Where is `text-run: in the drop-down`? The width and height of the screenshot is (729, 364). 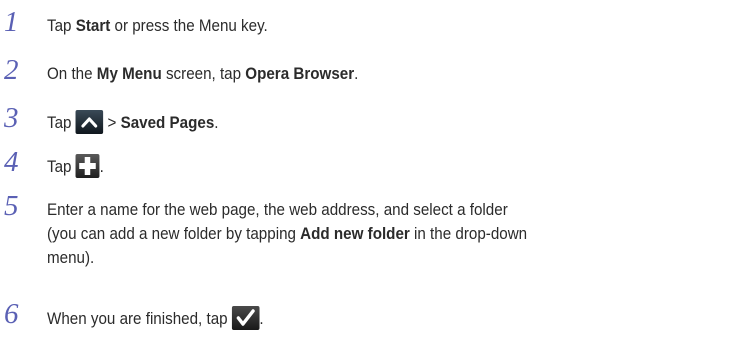
text-run: in the drop-down is located at coordinates (468, 234).